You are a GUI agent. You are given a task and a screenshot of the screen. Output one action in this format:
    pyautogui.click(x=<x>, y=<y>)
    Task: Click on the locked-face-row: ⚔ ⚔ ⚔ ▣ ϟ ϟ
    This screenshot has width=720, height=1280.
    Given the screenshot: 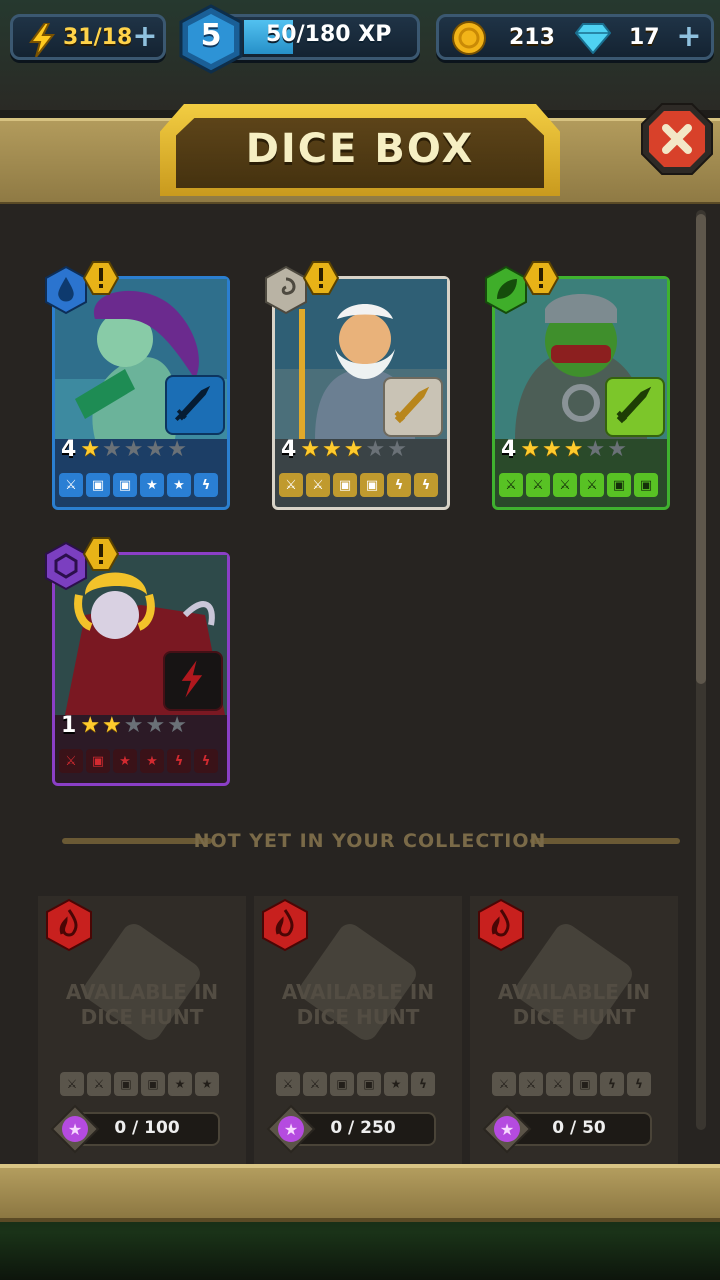 What is the action you would take?
    pyautogui.click(x=571, y=1084)
    